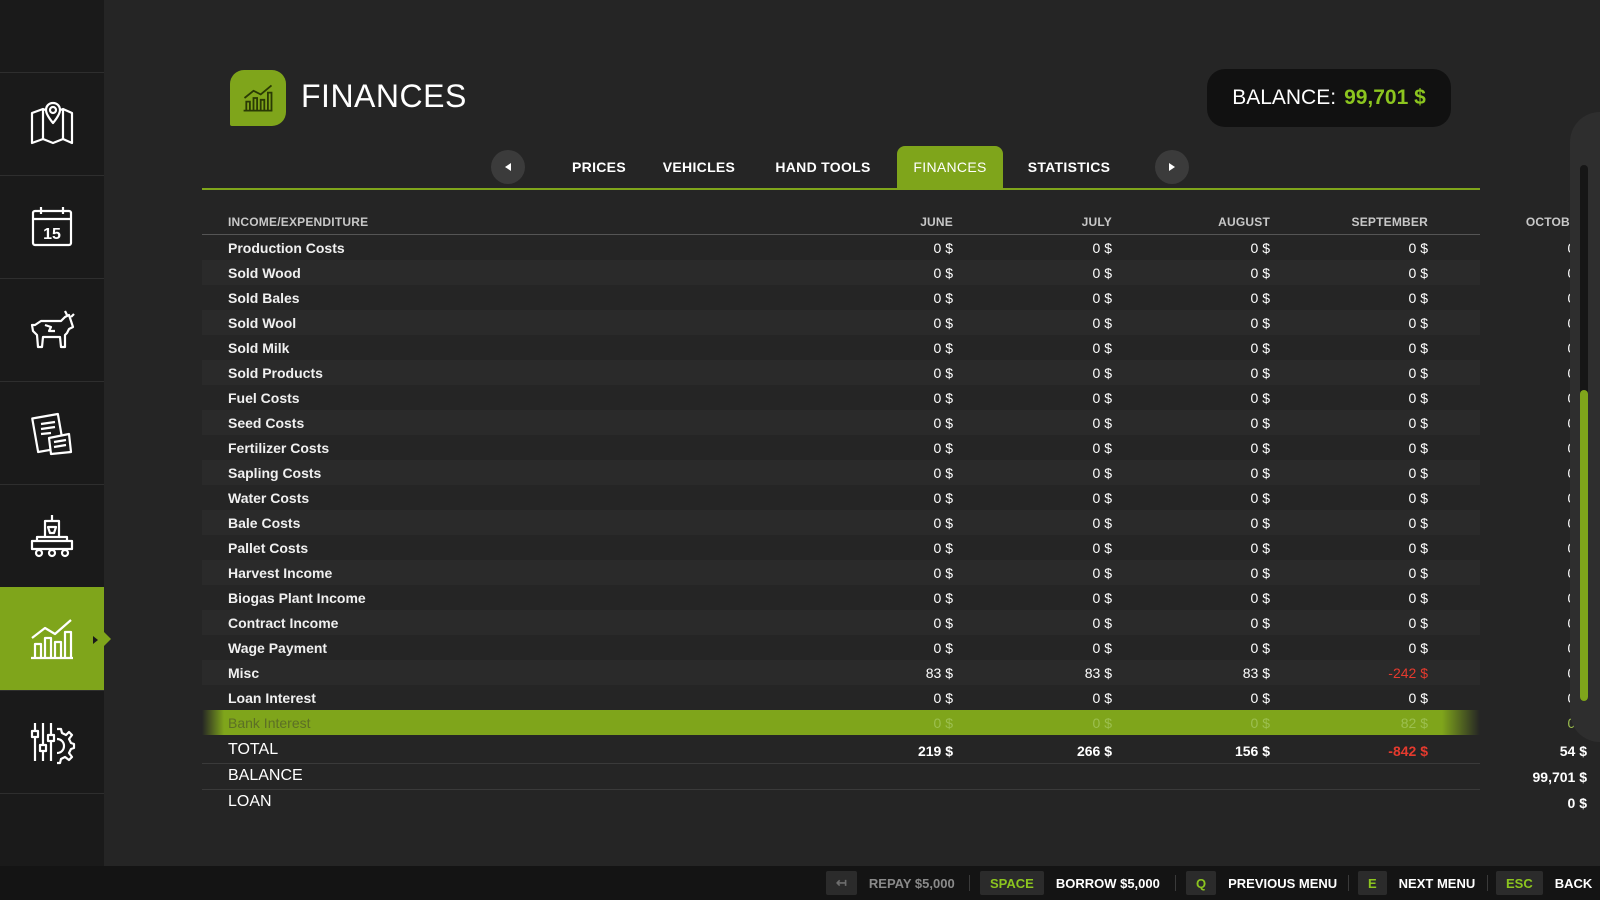 This screenshot has width=1600, height=900. I want to click on tab-prices: PRICES, so click(599, 167).